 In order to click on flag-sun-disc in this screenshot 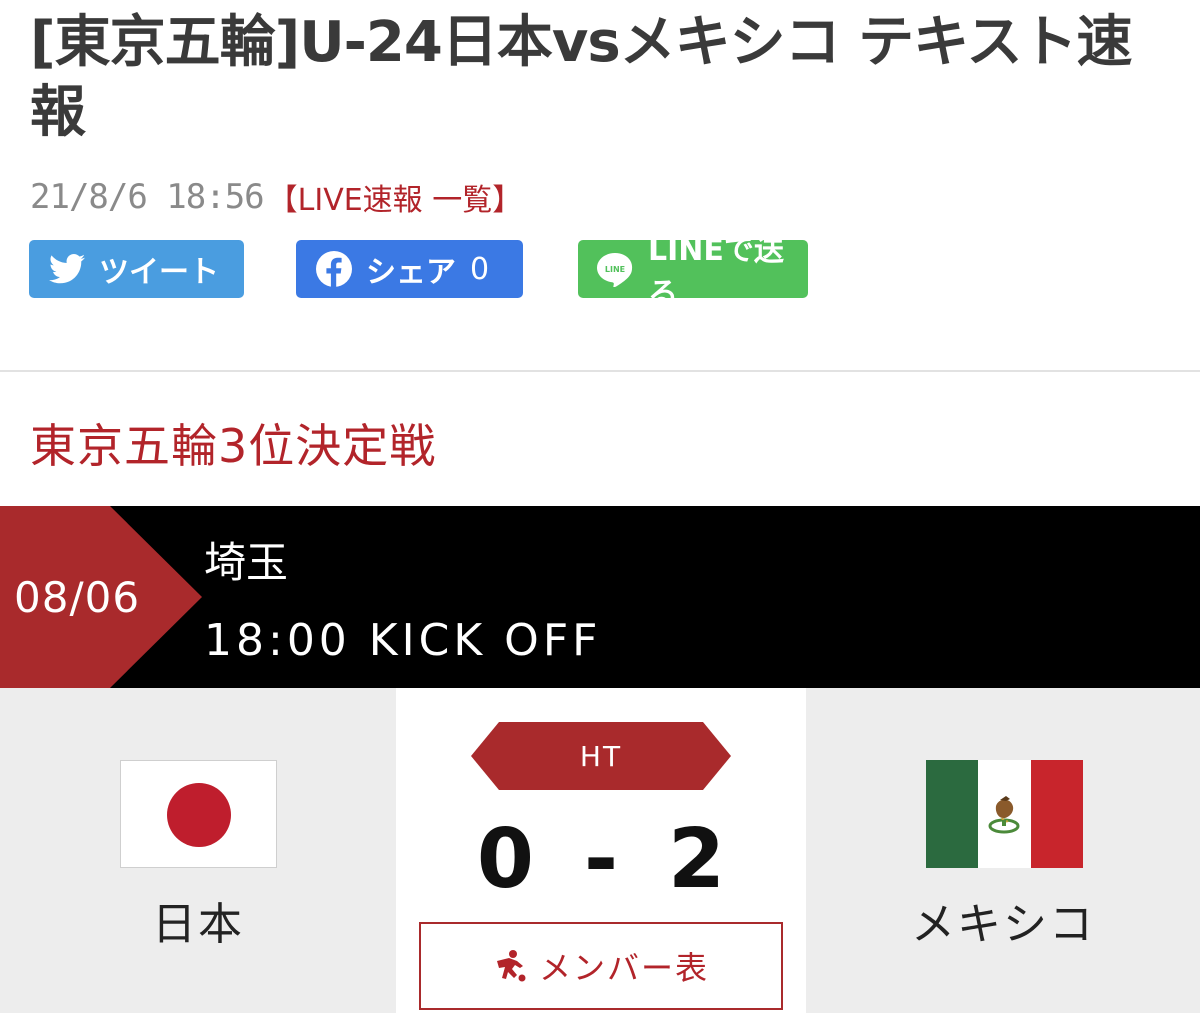, I will do `click(199, 815)`.